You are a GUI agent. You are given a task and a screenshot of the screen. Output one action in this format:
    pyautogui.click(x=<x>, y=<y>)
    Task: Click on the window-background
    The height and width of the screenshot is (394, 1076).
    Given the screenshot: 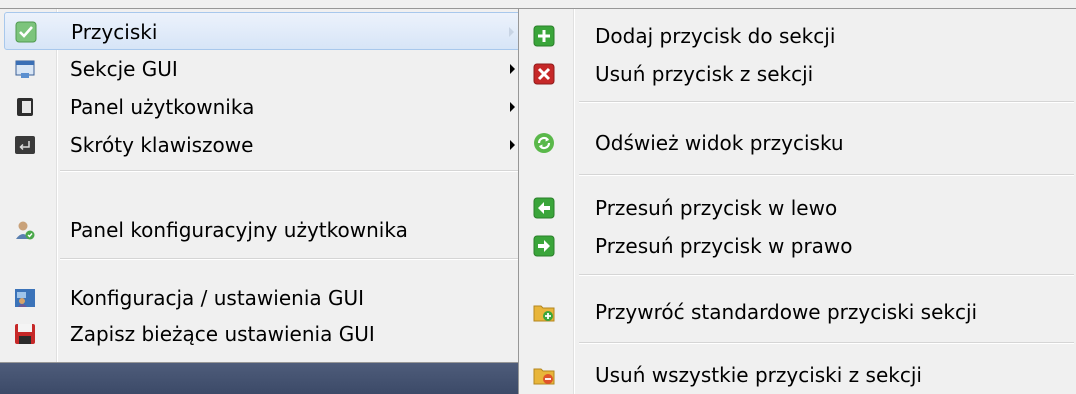 What is the action you would take?
    pyautogui.click(x=259, y=378)
    